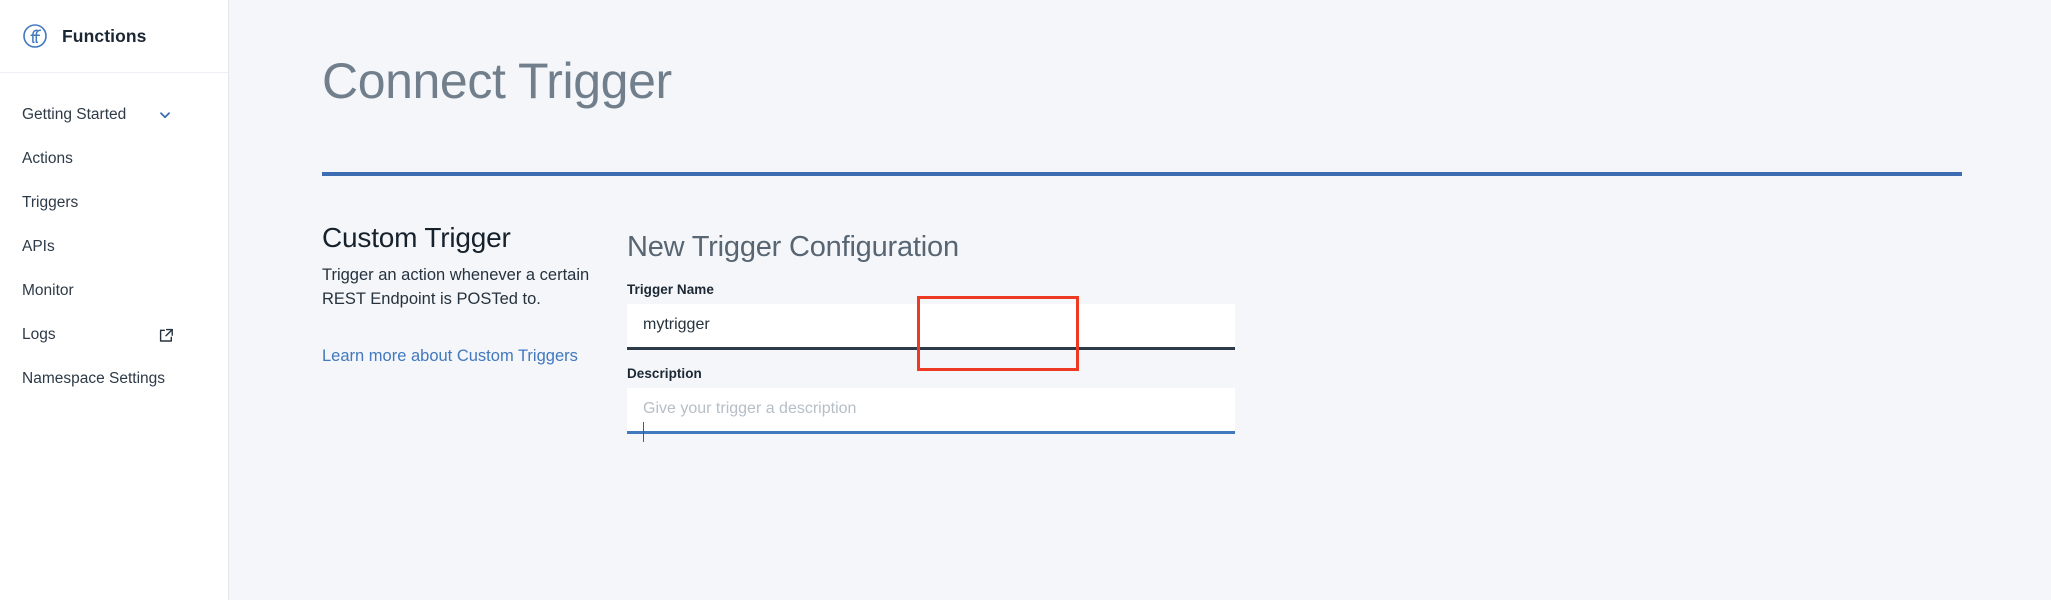 This screenshot has width=2051, height=600. I want to click on description-field-group: Description, so click(931, 400).